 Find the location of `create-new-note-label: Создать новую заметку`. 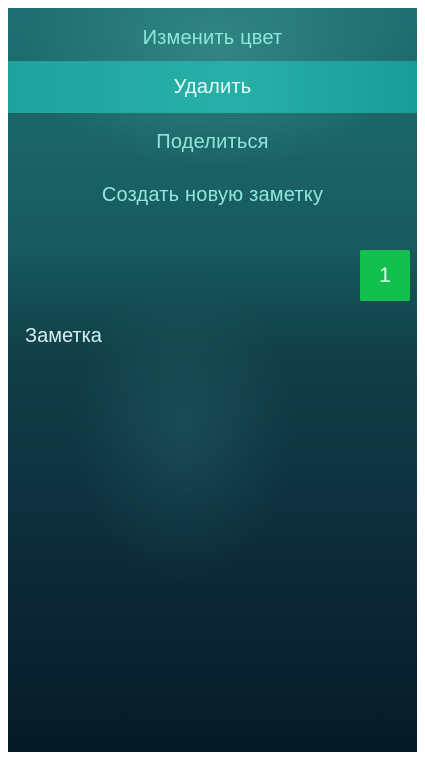

create-new-note-label: Создать новую заметку is located at coordinates (212, 195).